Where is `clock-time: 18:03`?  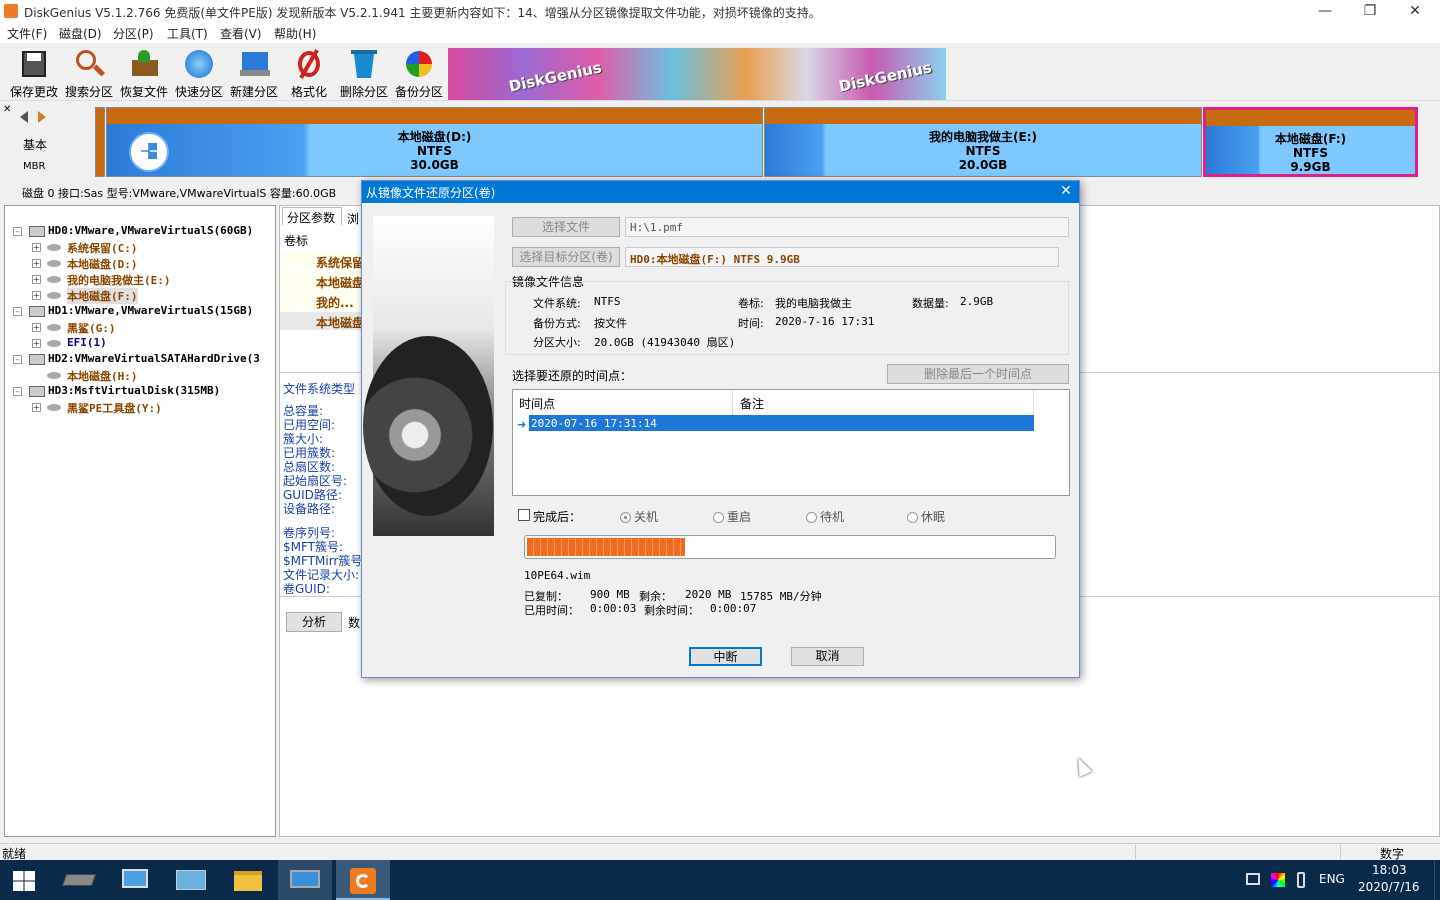
clock-time: 18:03 is located at coordinates (1389, 870).